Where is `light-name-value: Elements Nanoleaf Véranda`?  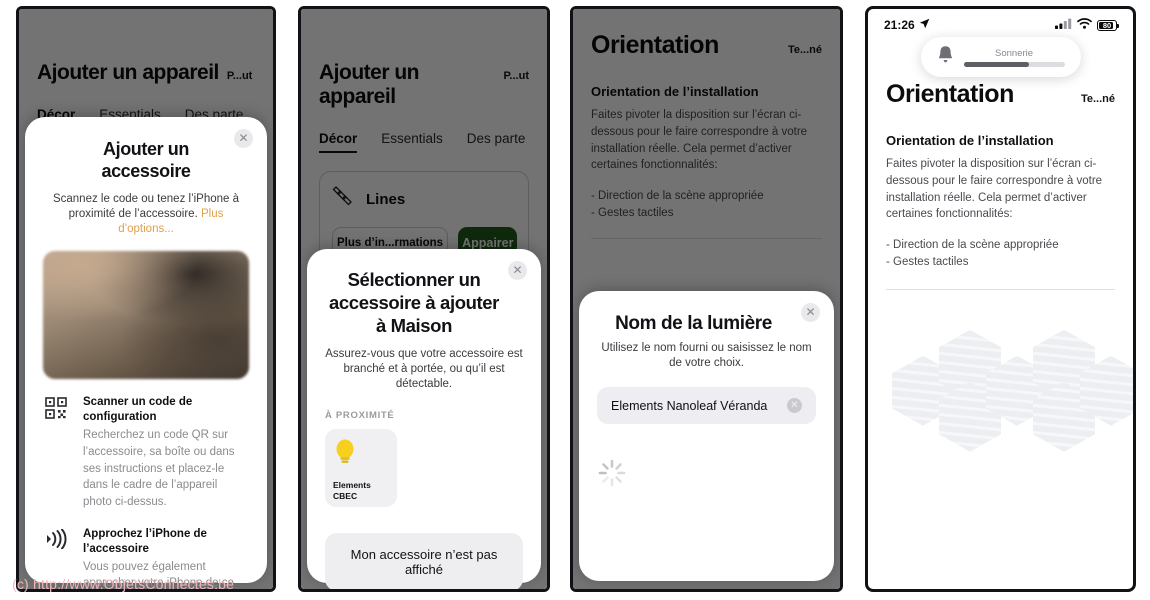
light-name-value: Elements Nanoleaf Véranda is located at coordinates (689, 406).